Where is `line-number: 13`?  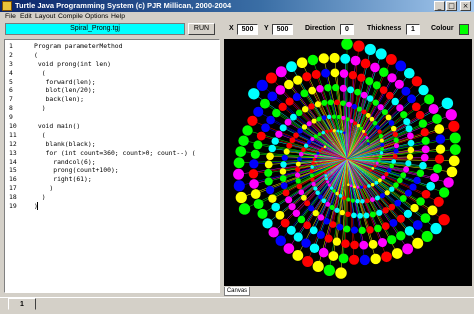
line-number: 13 is located at coordinates (13, 152).